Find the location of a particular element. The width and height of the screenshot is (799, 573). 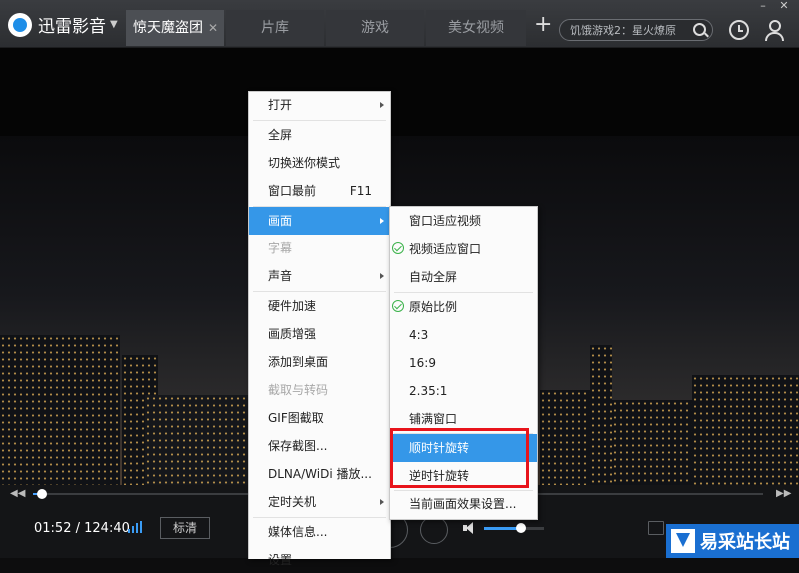

close-tab-icon: ✕ is located at coordinates (213, 28).